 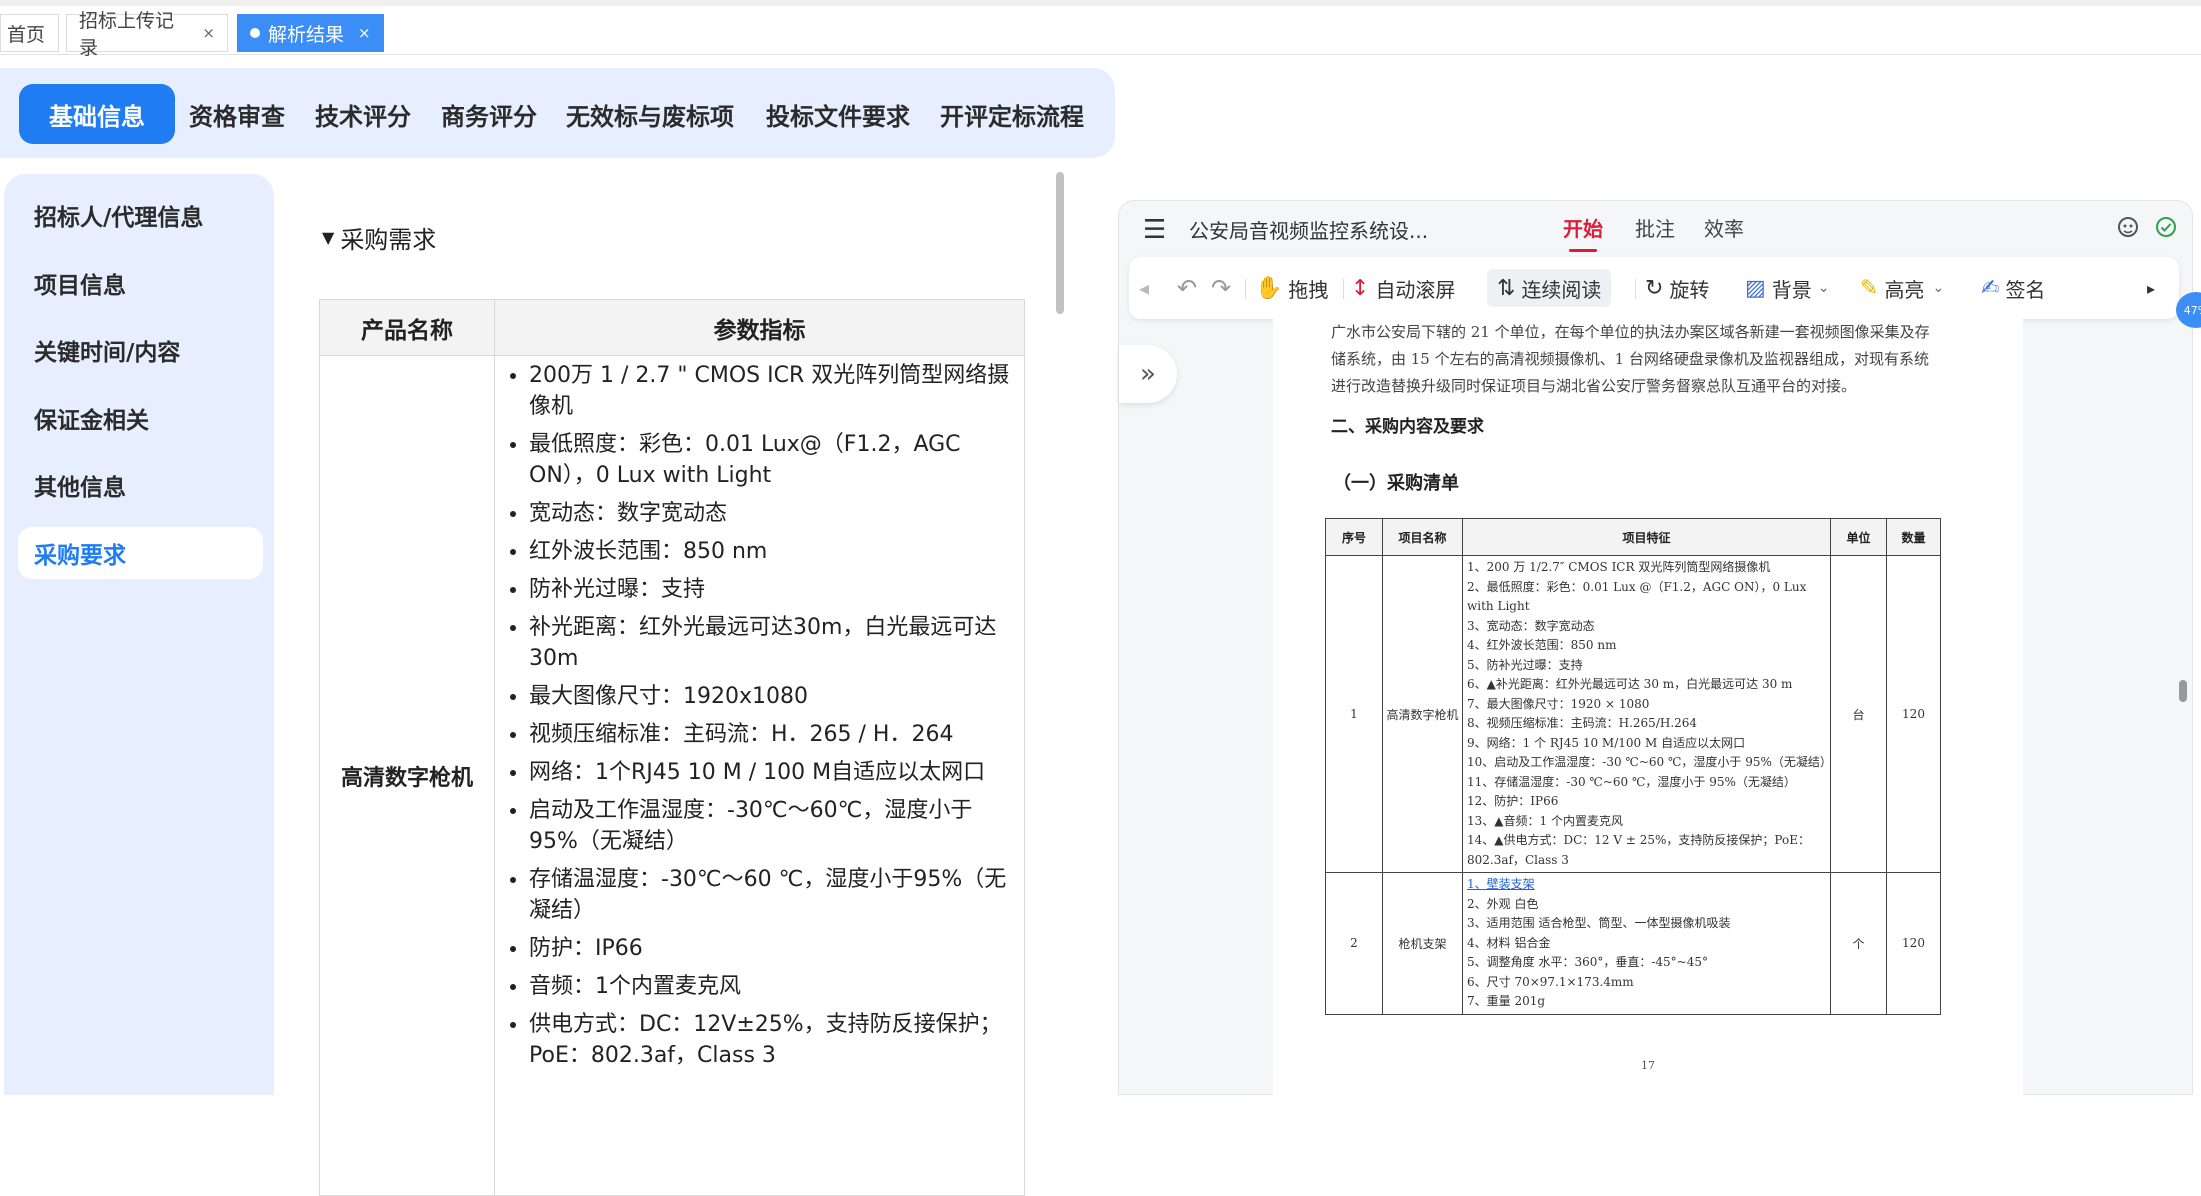 What do you see at coordinates (769, 826) in the screenshot?
I see `param-item: 启动及工作温湿度：-30℃～60℃，湿度小于95%（无凝结）` at bounding box center [769, 826].